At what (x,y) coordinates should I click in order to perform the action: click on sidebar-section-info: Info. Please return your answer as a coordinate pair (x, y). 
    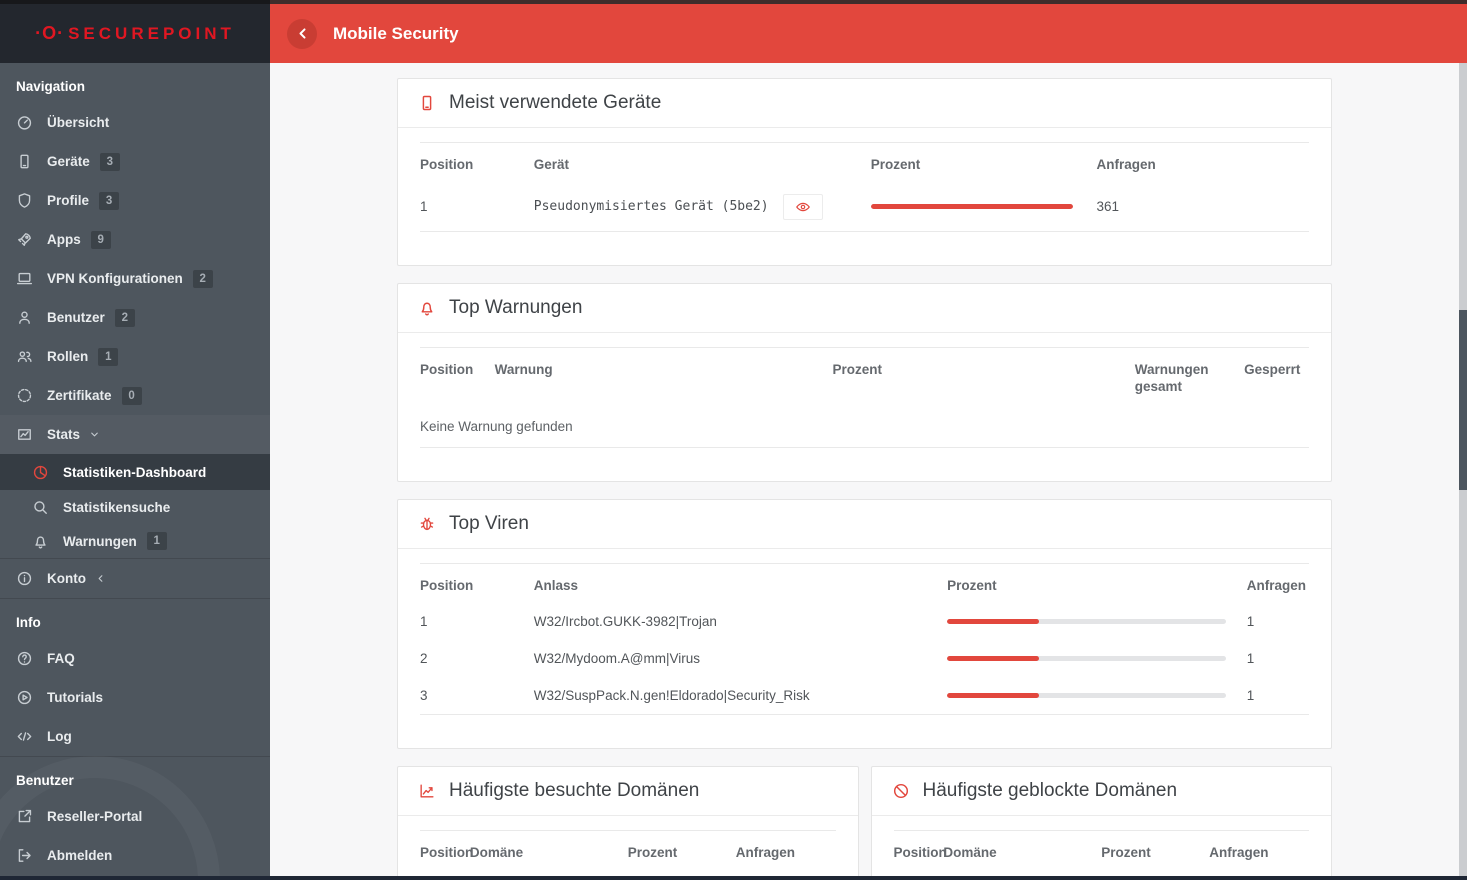
    Looking at the image, I should click on (28, 622).